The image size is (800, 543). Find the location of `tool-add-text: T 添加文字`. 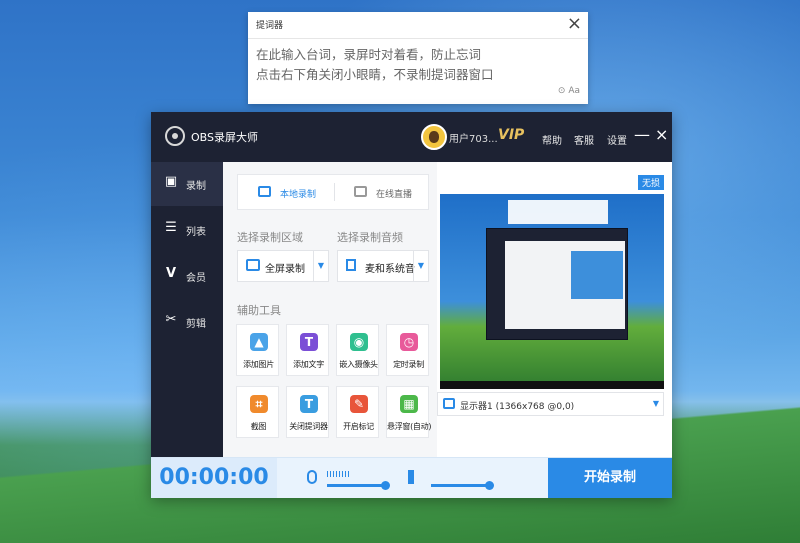

tool-add-text: T 添加文字 is located at coordinates (307, 350).